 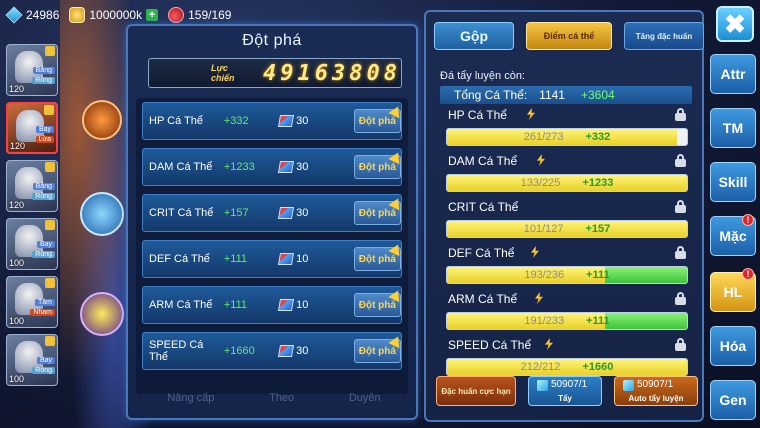 What do you see at coordinates (543, 137) in the screenshot?
I see `stat-current: 261/273` at bounding box center [543, 137].